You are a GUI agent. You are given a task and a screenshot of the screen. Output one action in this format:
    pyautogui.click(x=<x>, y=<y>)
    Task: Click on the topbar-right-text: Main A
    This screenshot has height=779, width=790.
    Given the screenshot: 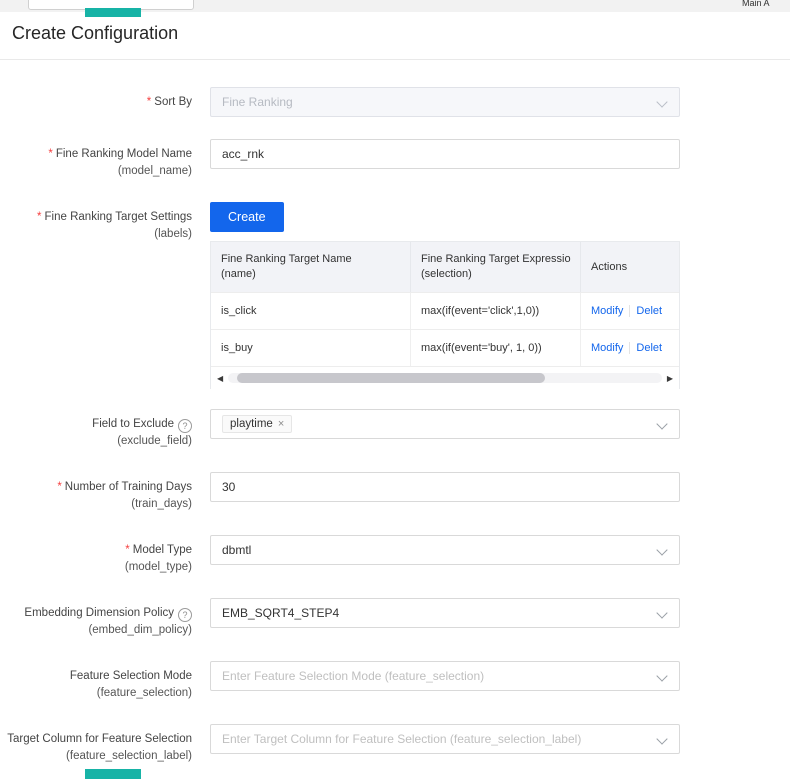 What is the action you would take?
    pyautogui.click(x=756, y=4)
    